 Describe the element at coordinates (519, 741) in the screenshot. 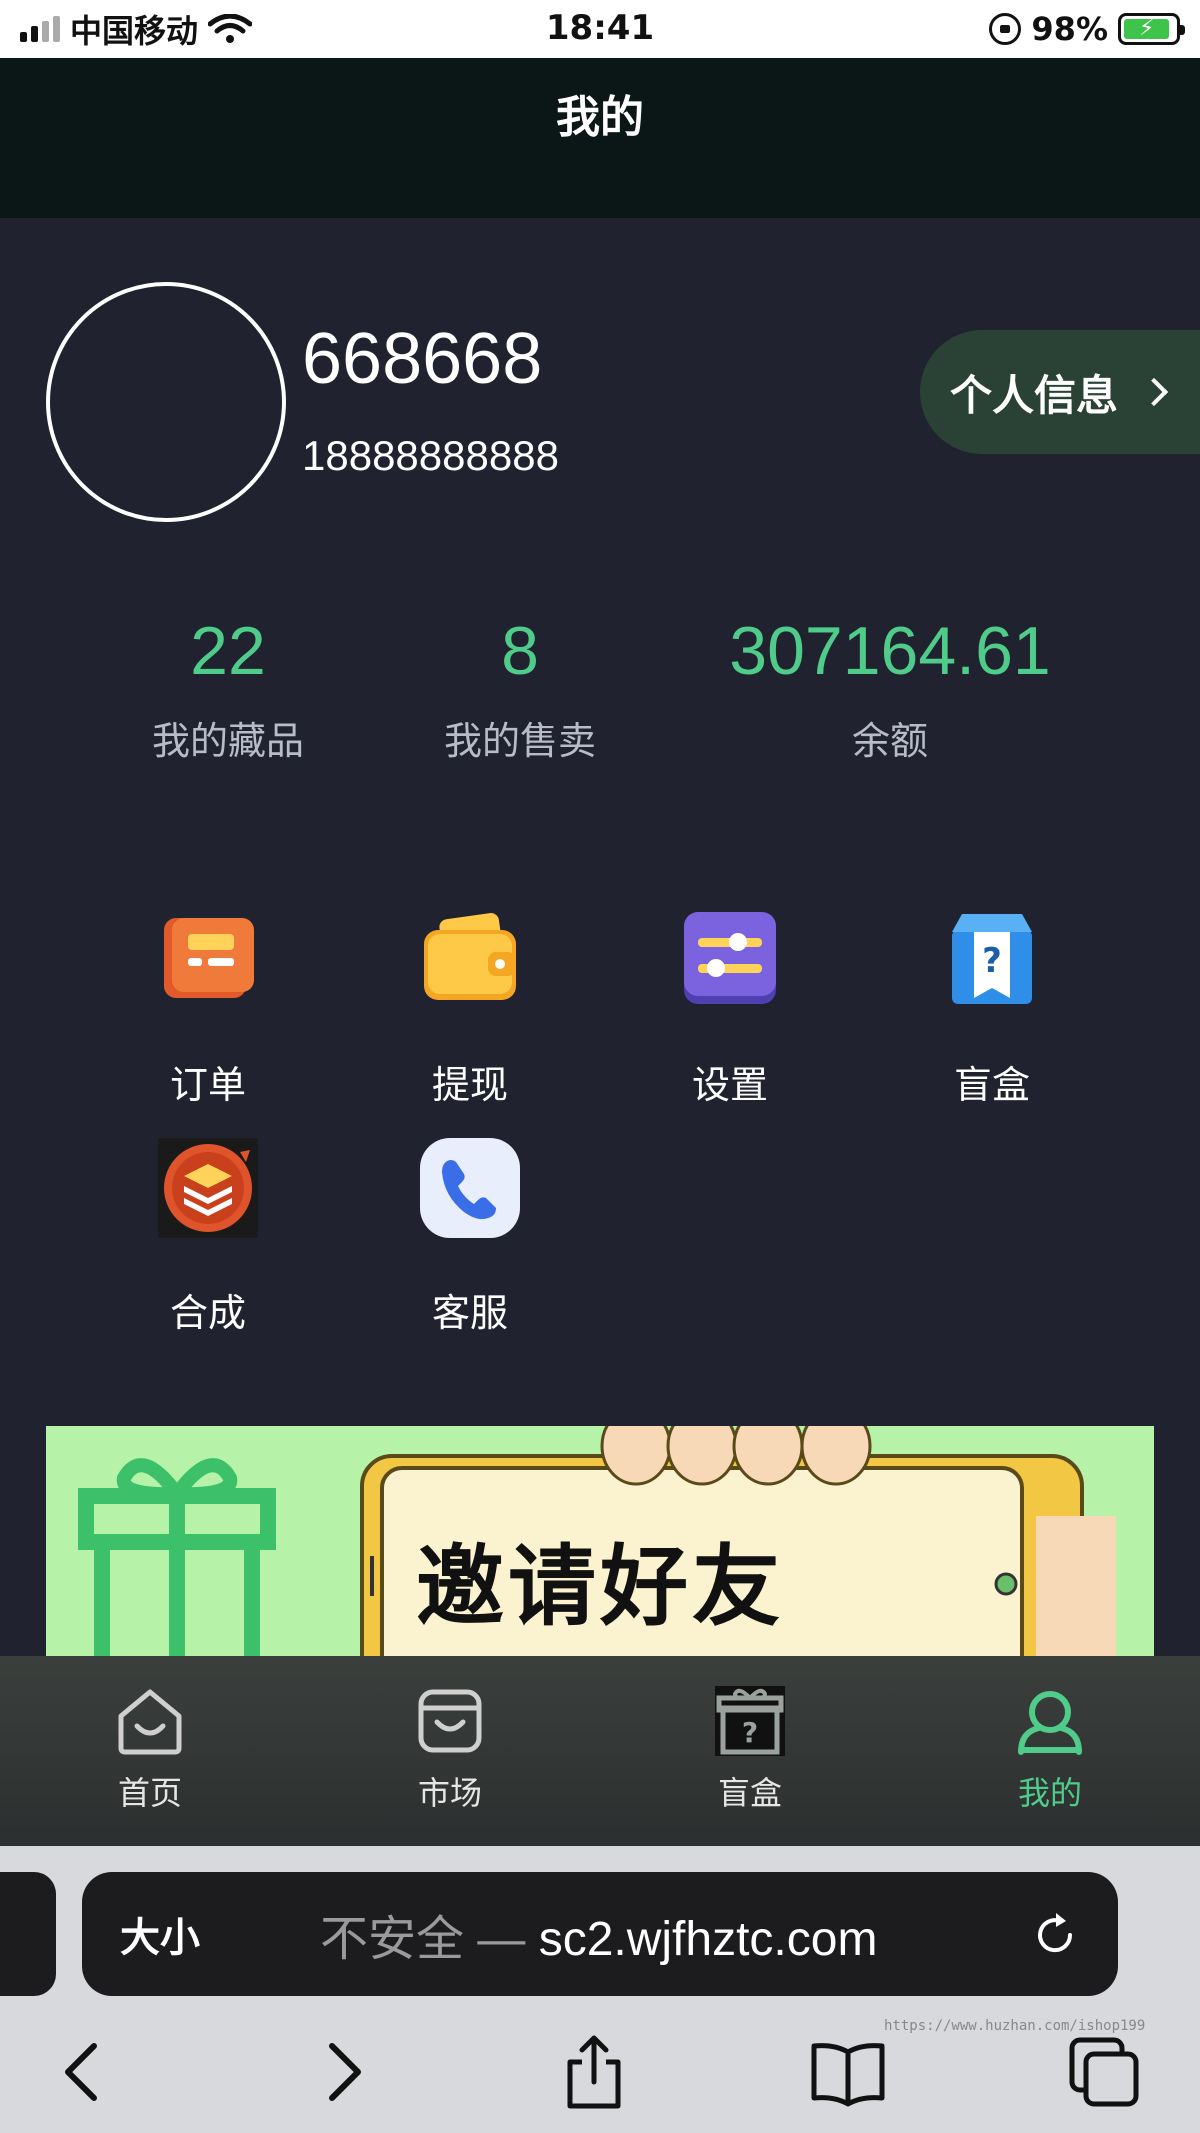

I see `stat-label: 我的售卖` at that location.